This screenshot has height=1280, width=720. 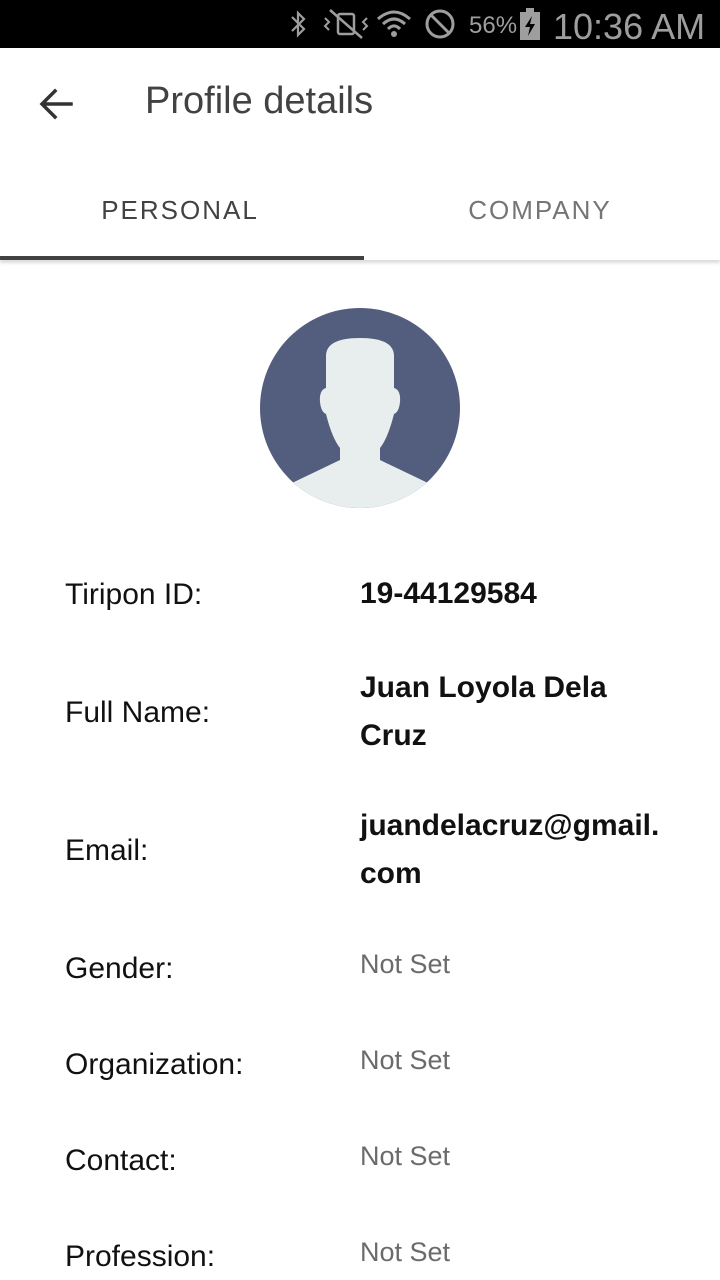 I want to click on detail-label: Full Name:, so click(x=138, y=712).